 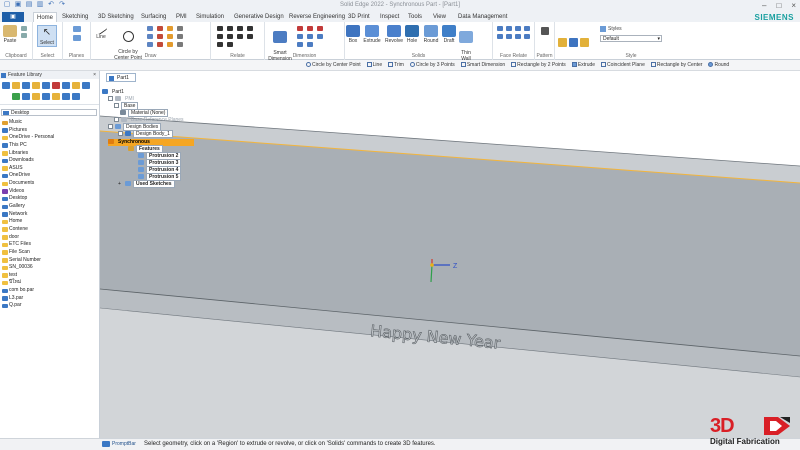 What do you see at coordinates (6, 85) in the screenshot?
I see `back-icon` at bounding box center [6, 85].